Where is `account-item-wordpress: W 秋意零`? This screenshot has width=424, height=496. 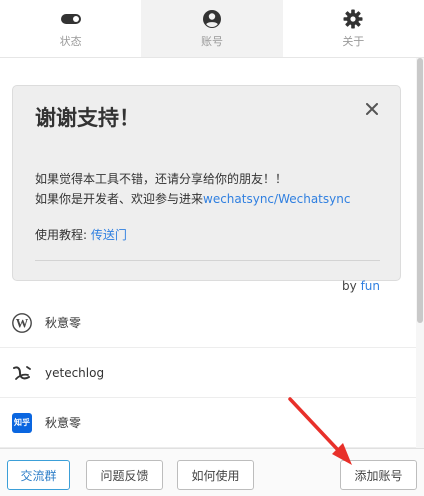
account-item-wordpress: W 秋意零 is located at coordinates (208, 323).